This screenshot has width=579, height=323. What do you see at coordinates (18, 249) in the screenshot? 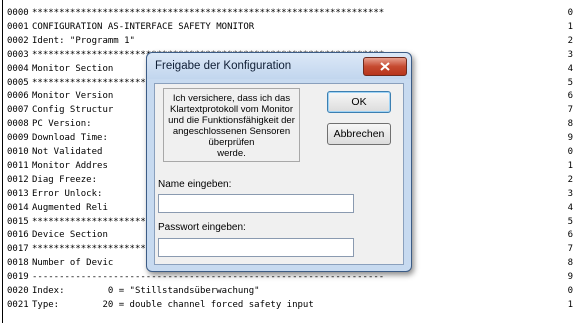
I see `line-number: 0017` at bounding box center [18, 249].